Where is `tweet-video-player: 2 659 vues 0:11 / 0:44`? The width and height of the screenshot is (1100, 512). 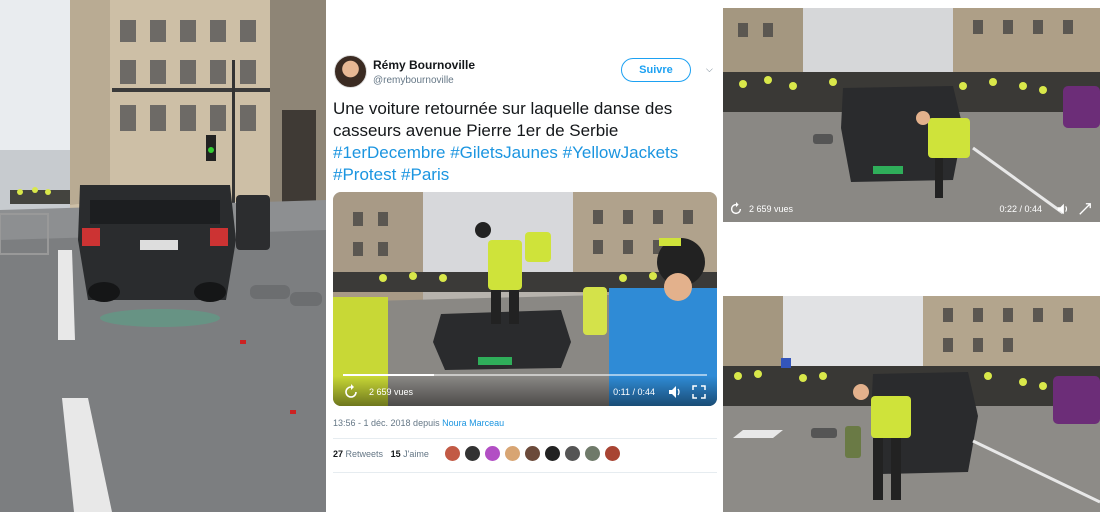
tweet-video-player: 2 659 vues 0:11 / 0:44 is located at coordinates (525, 299).